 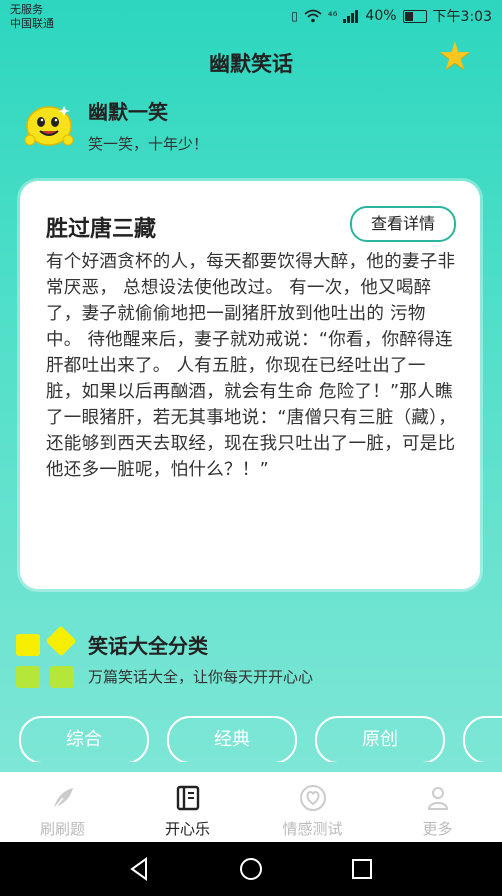 I want to click on tag-classic: 经典, so click(x=232, y=739).